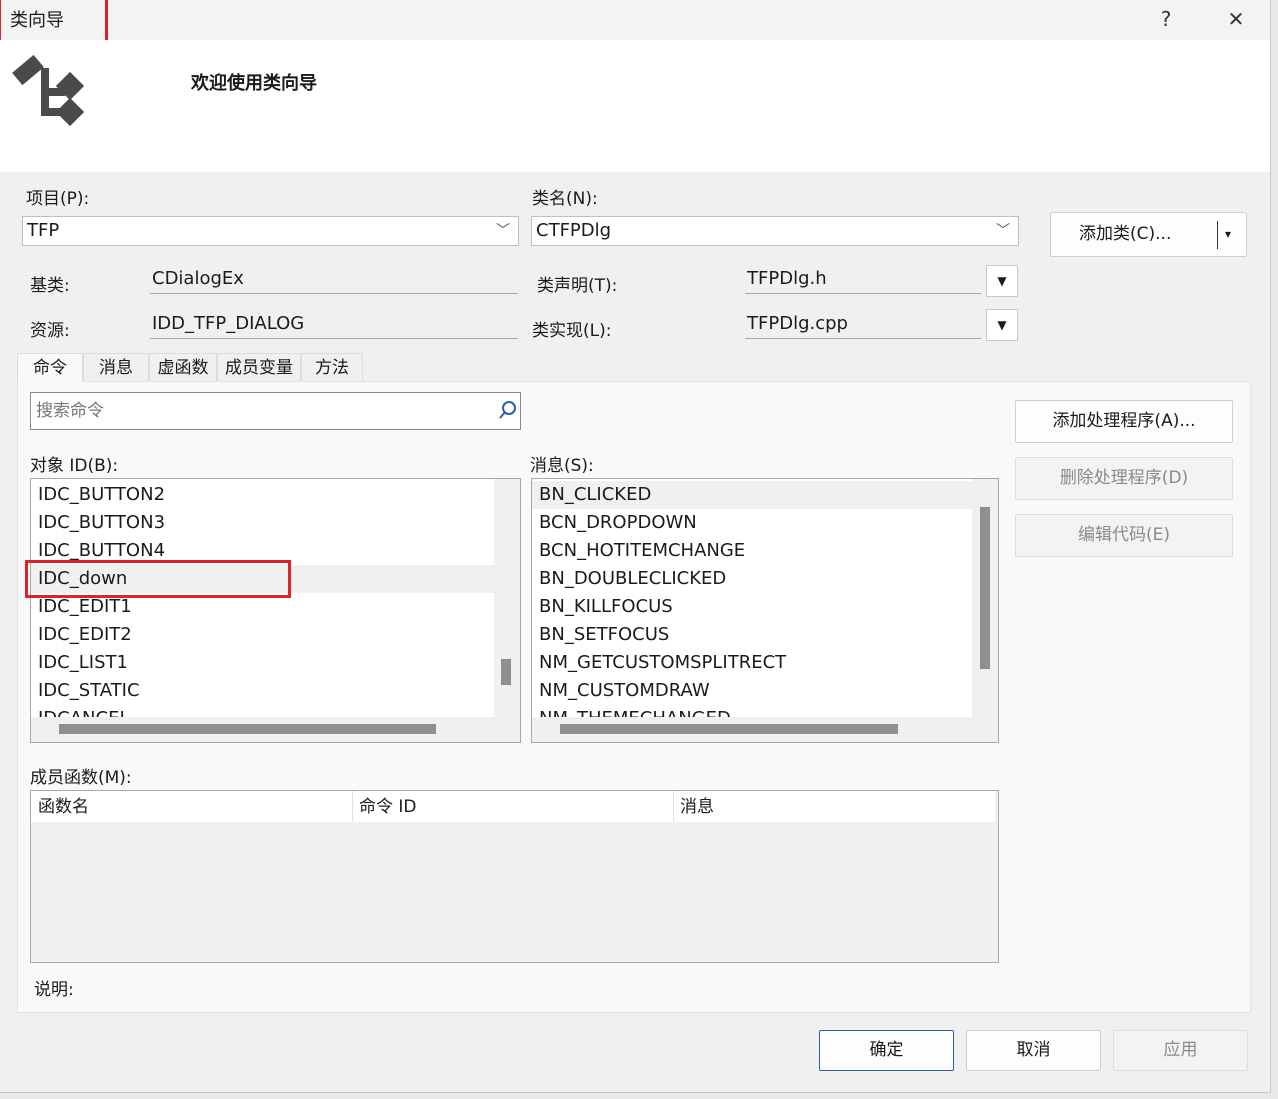  What do you see at coordinates (574, 230) in the screenshot?
I see `classname-value: CTFPDlg` at bounding box center [574, 230].